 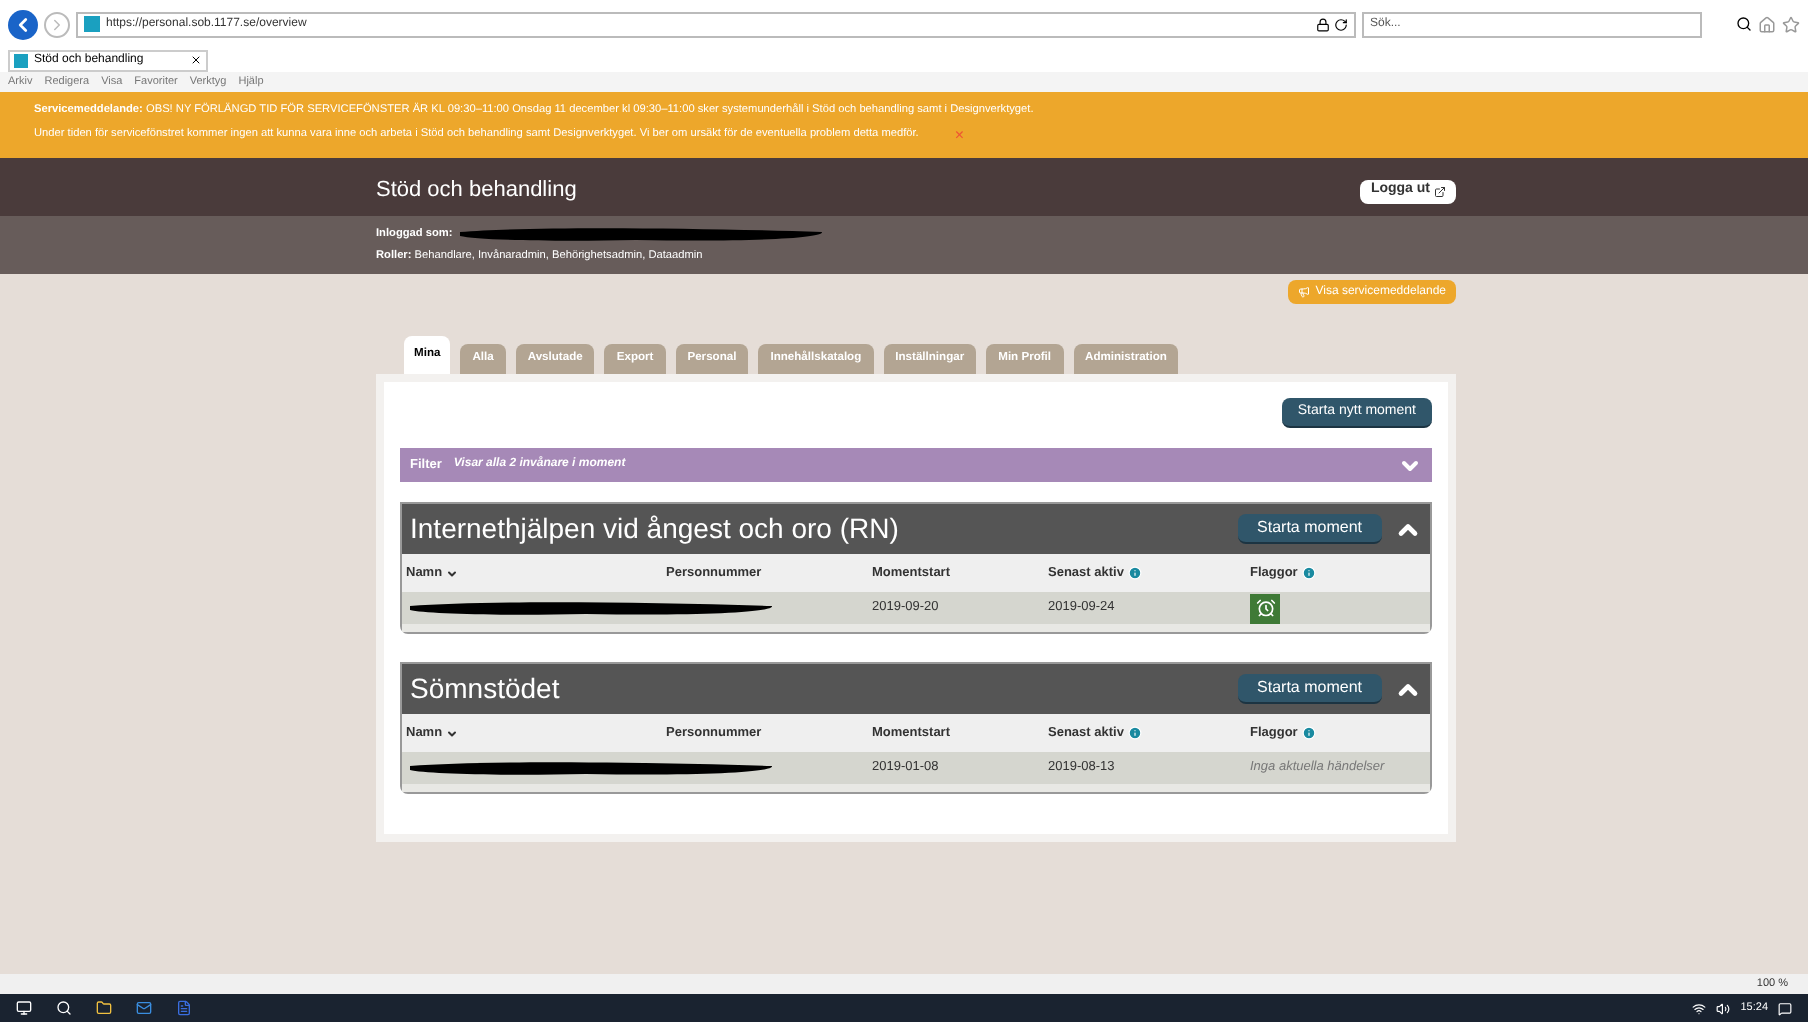 What do you see at coordinates (1440, 191) in the screenshot?
I see `external-link-icon` at bounding box center [1440, 191].